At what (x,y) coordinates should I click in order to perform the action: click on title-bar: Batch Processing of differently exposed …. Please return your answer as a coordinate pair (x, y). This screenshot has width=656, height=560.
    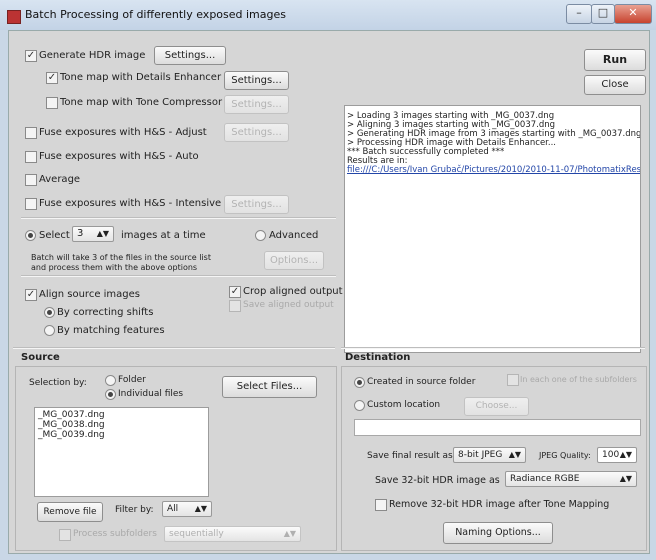
    Looking at the image, I should click on (328, 15).